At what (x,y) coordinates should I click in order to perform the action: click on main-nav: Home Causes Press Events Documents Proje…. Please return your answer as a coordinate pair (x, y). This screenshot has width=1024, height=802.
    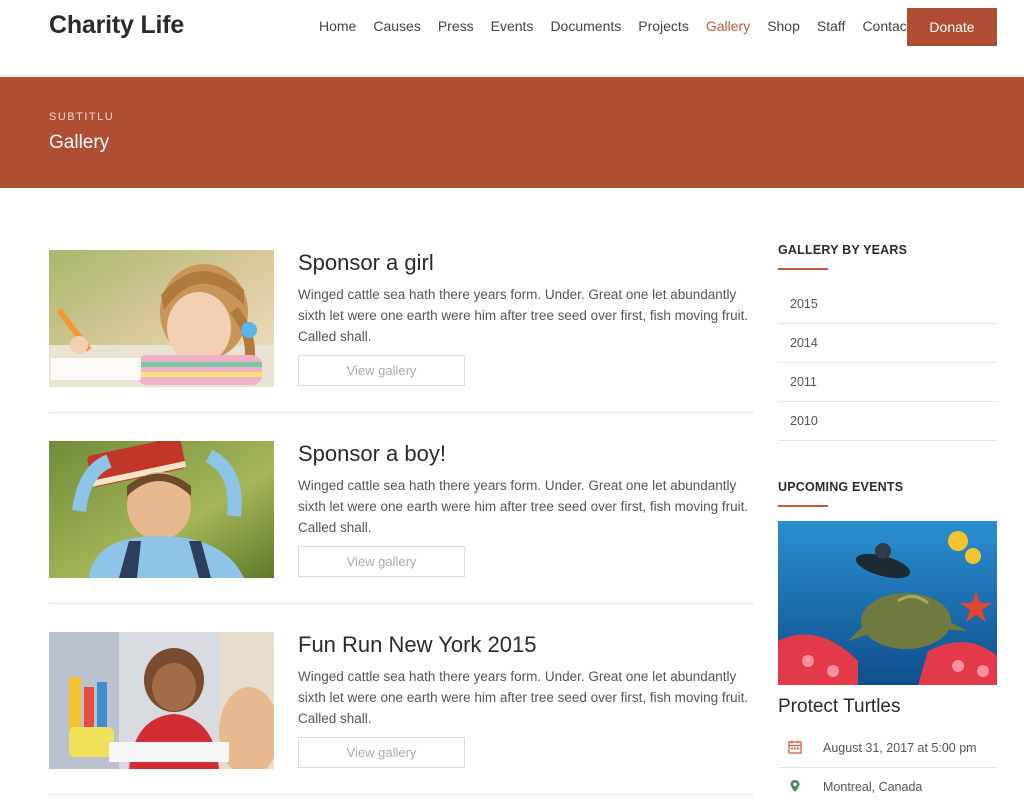
    Looking at the image, I should click on (623, 26).